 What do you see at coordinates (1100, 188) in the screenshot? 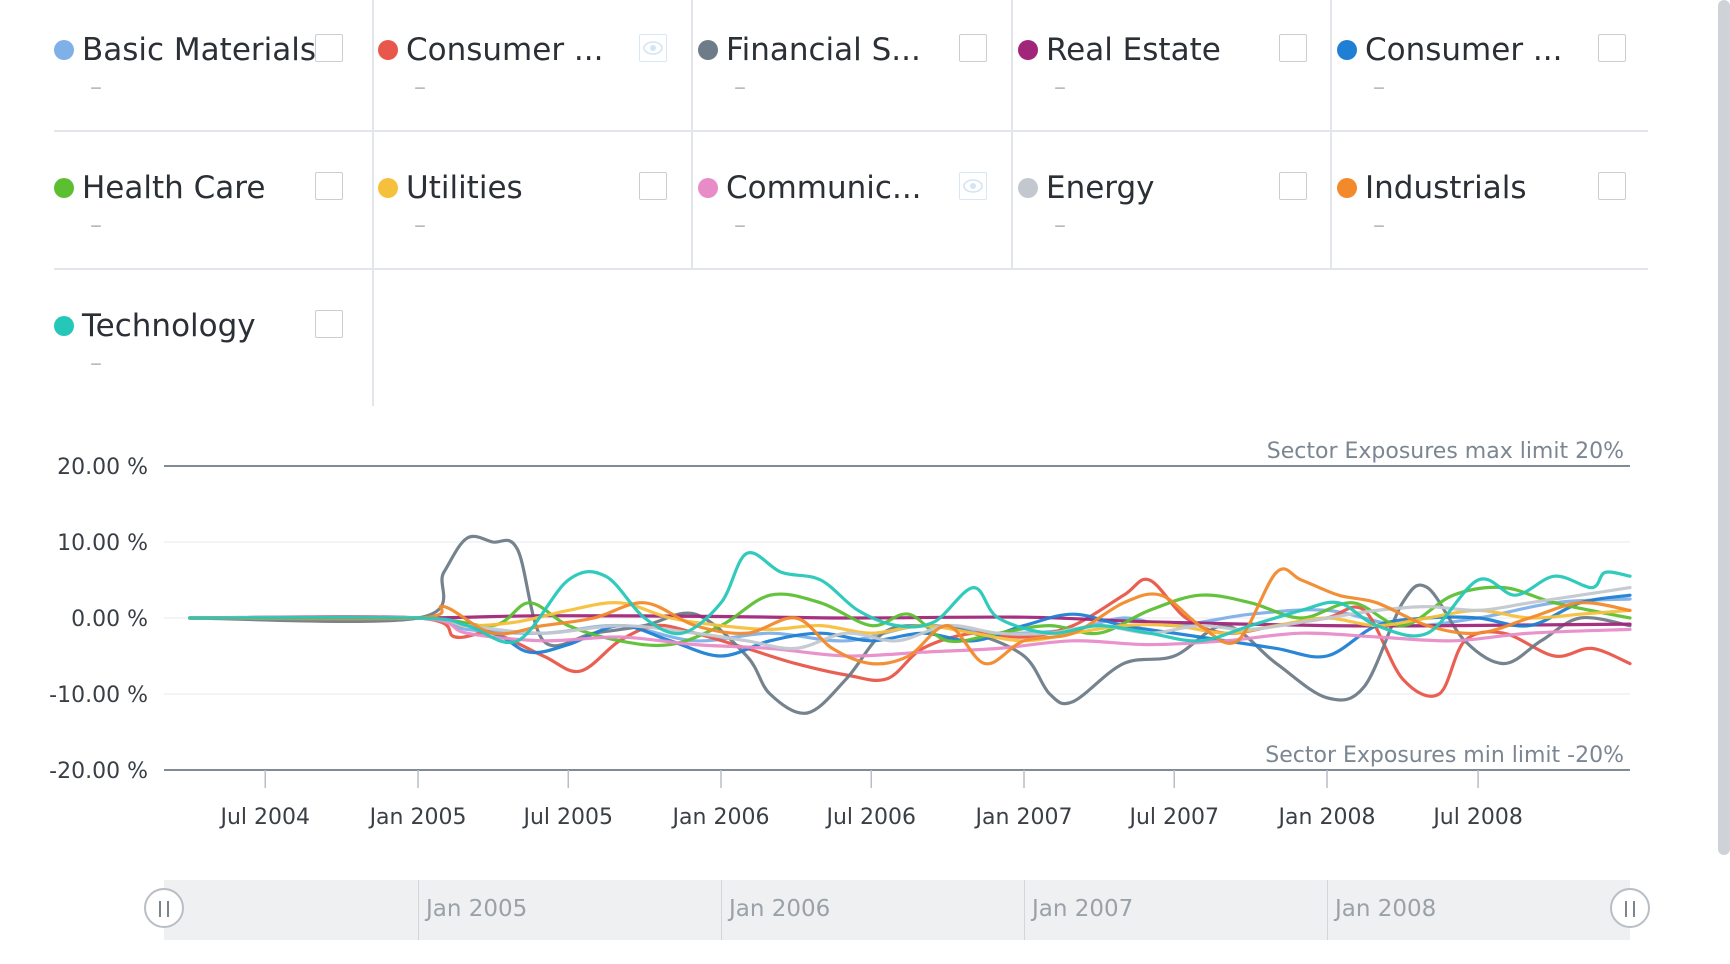
I see `legend-name: Energy` at bounding box center [1100, 188].